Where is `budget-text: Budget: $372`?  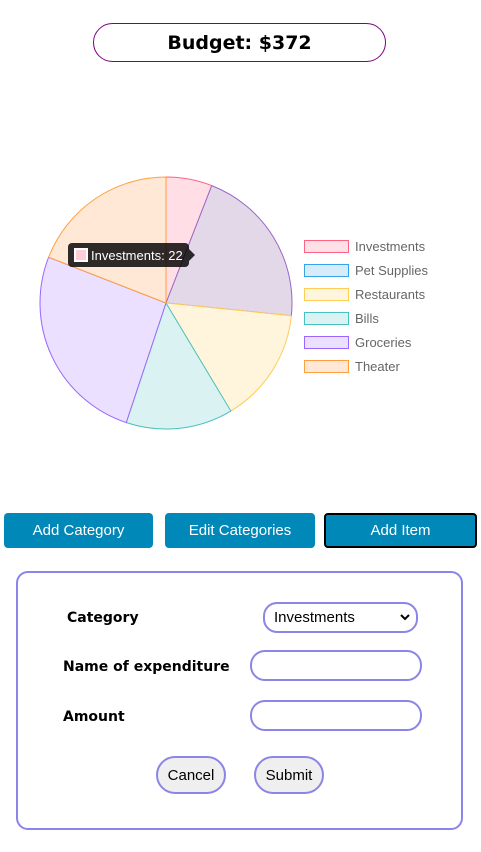
budget-text: Budget: $372 is located at coordinates (239, 42).